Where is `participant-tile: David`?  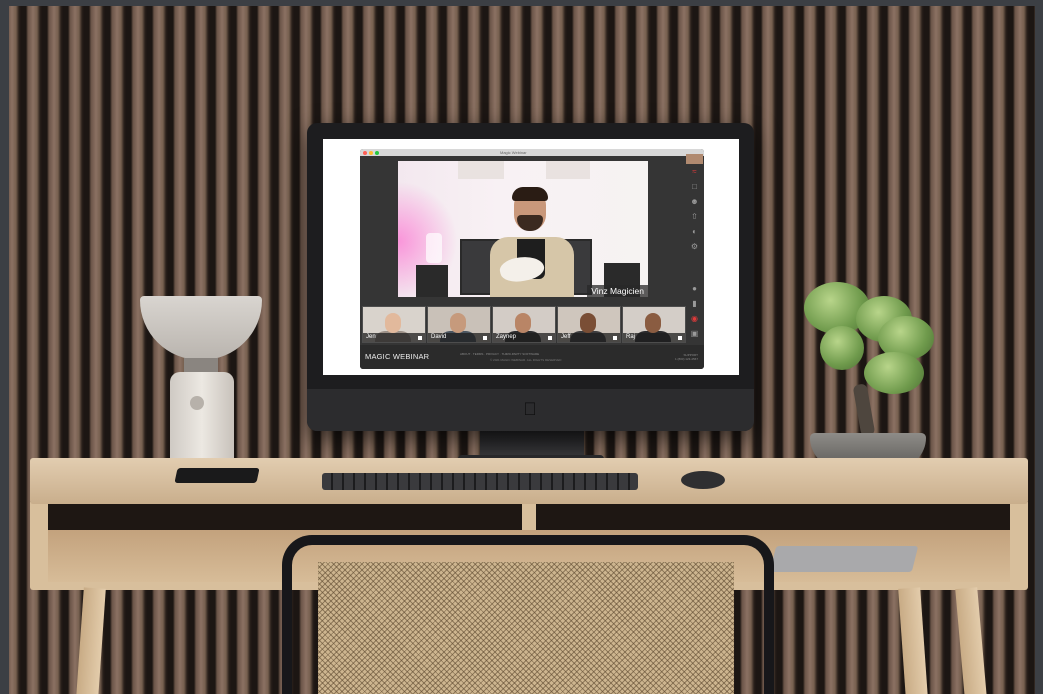 participant-tile: David is located at coordinates (459, 324).